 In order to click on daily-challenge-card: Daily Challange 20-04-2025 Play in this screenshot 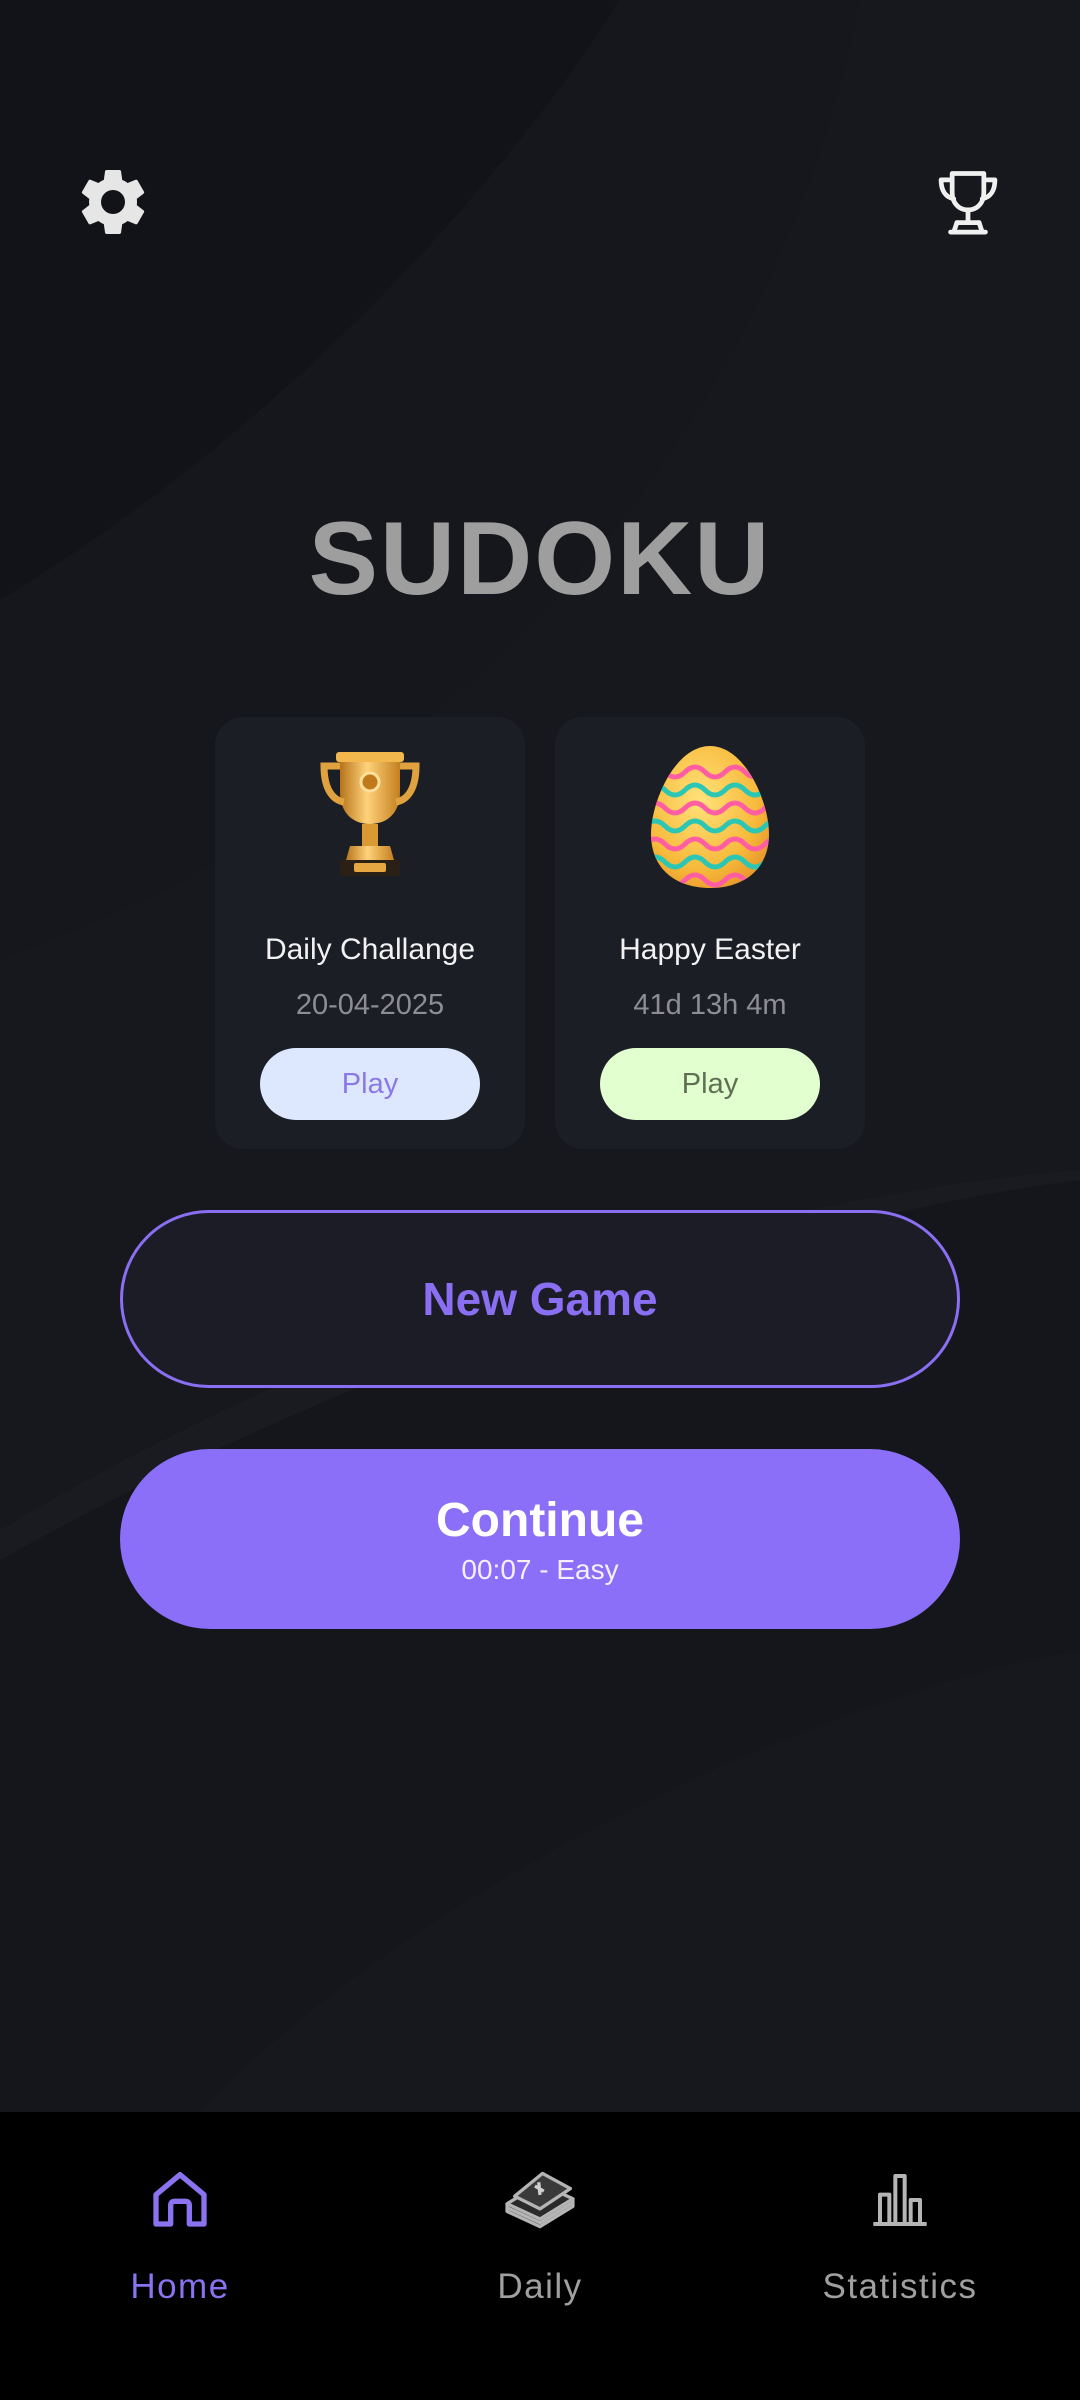, I will do `click(370, 933)`.